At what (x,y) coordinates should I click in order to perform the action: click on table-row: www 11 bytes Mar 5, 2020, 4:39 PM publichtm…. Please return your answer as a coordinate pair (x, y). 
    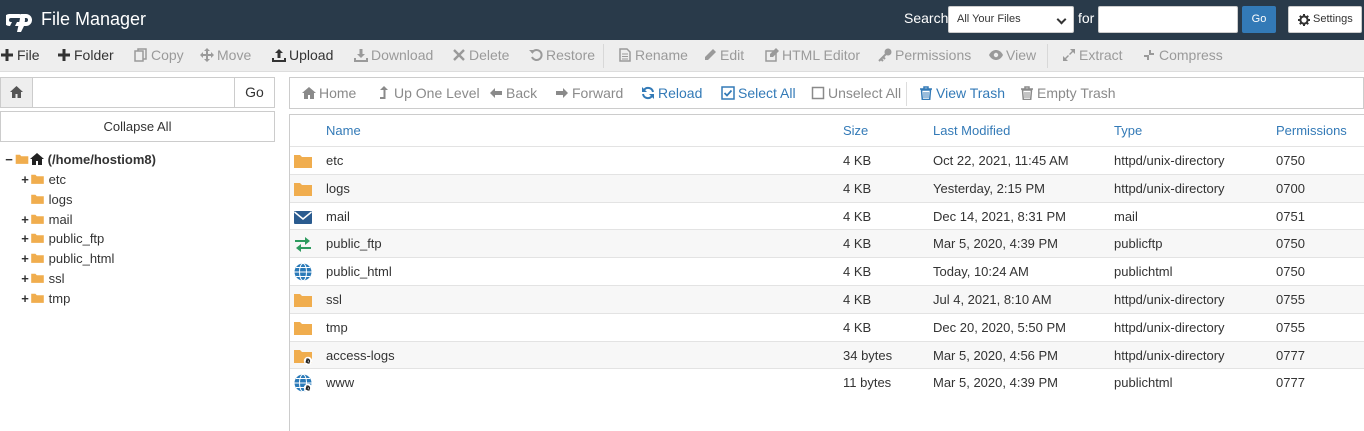
    Looking at the image, I should click on (827, 382).